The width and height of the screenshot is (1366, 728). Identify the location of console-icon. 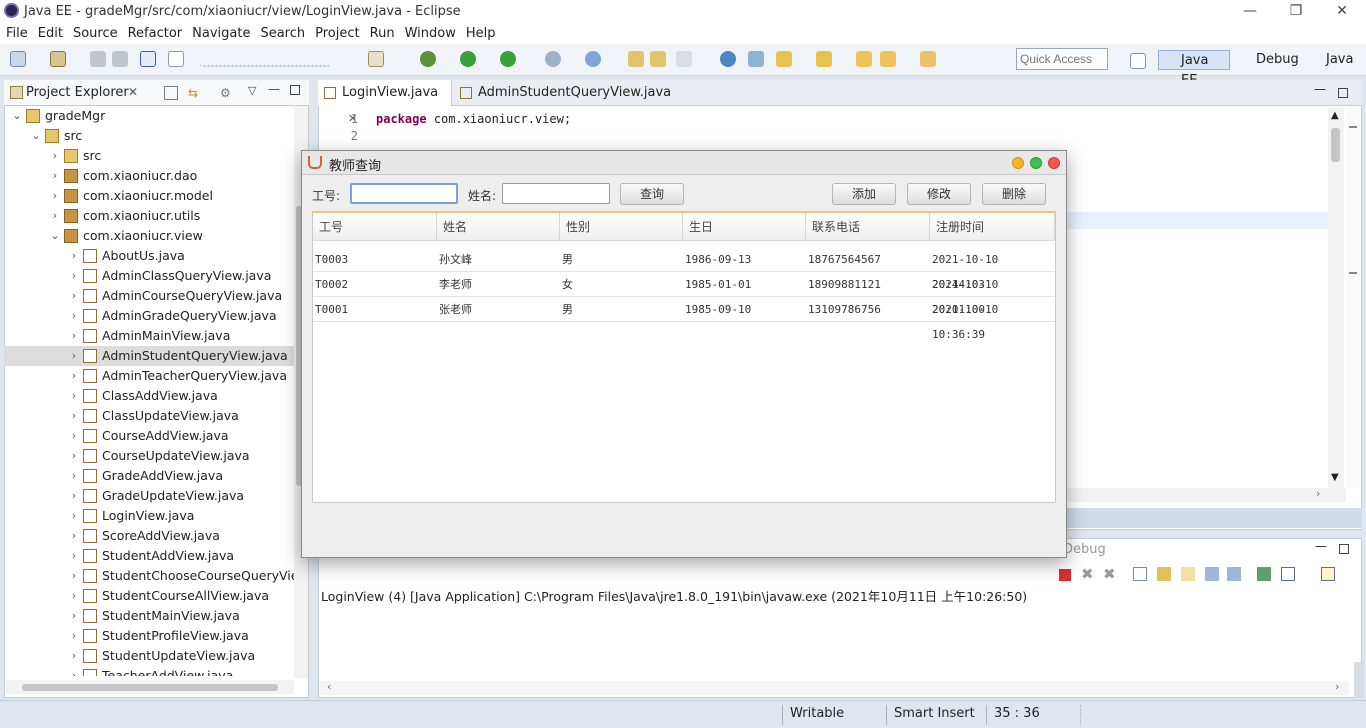
(148, 59).